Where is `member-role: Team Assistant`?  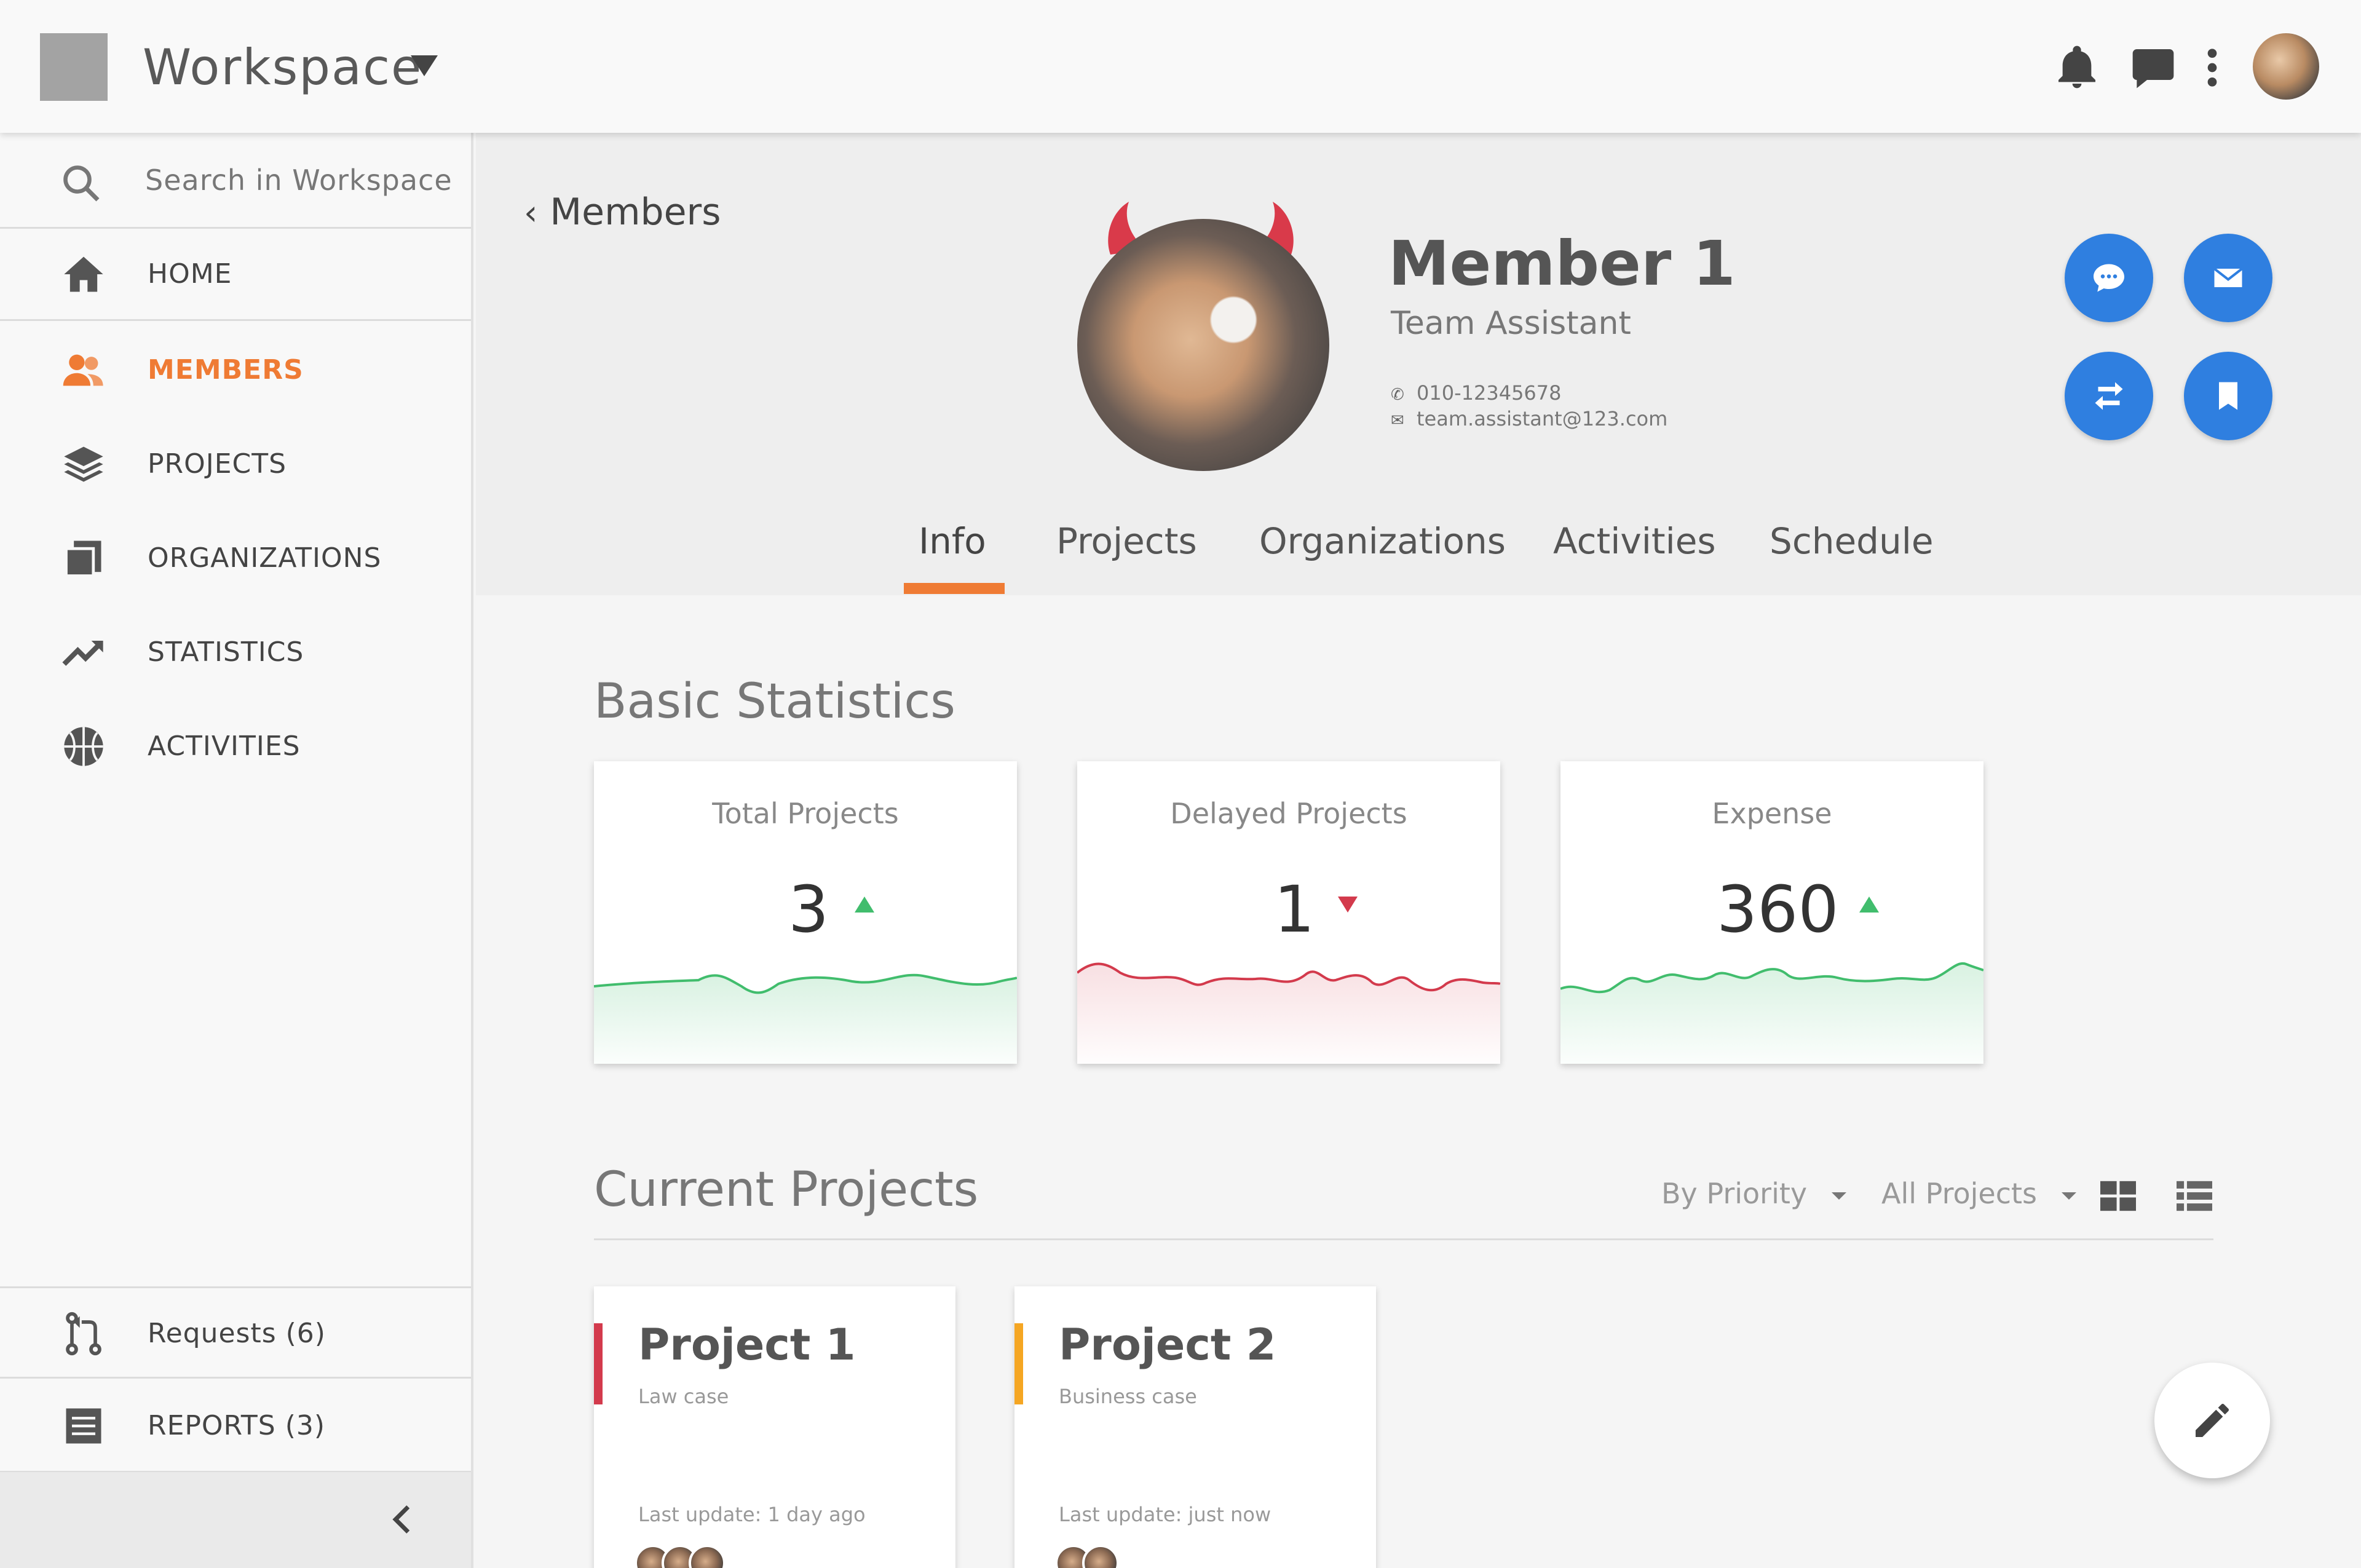
member-role: Team Assistant is located at coordinates (1511, 323).